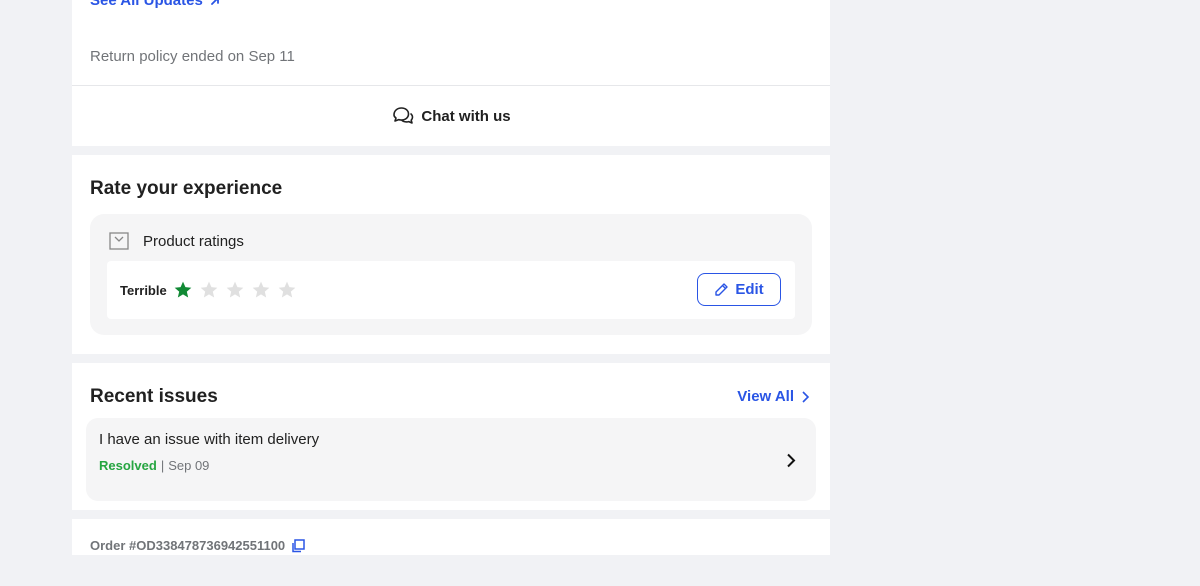 The height and width of the screenshot is (586, 1200). Describe the element at coordinates (403, 115) in the screenshot. I see `chat-bubbles-icon` at that location.